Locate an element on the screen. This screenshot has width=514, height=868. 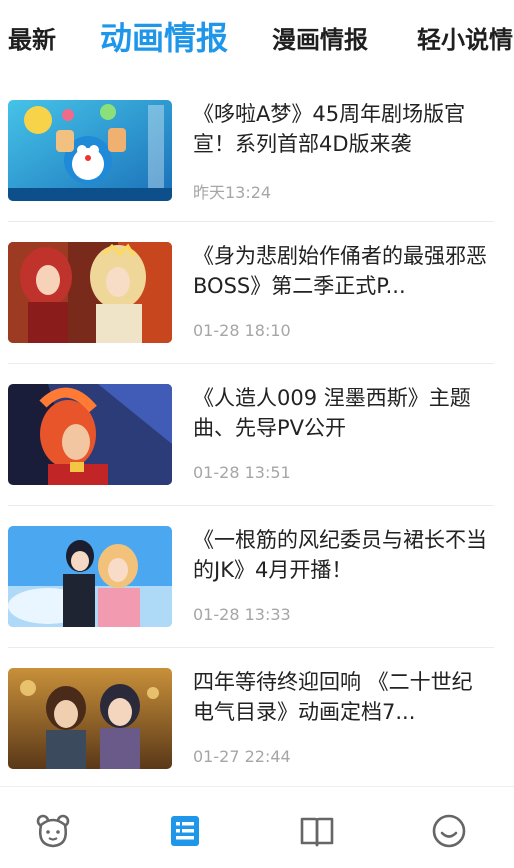
article-time: 01-27 22:44 is located at coordinates (242, 756).